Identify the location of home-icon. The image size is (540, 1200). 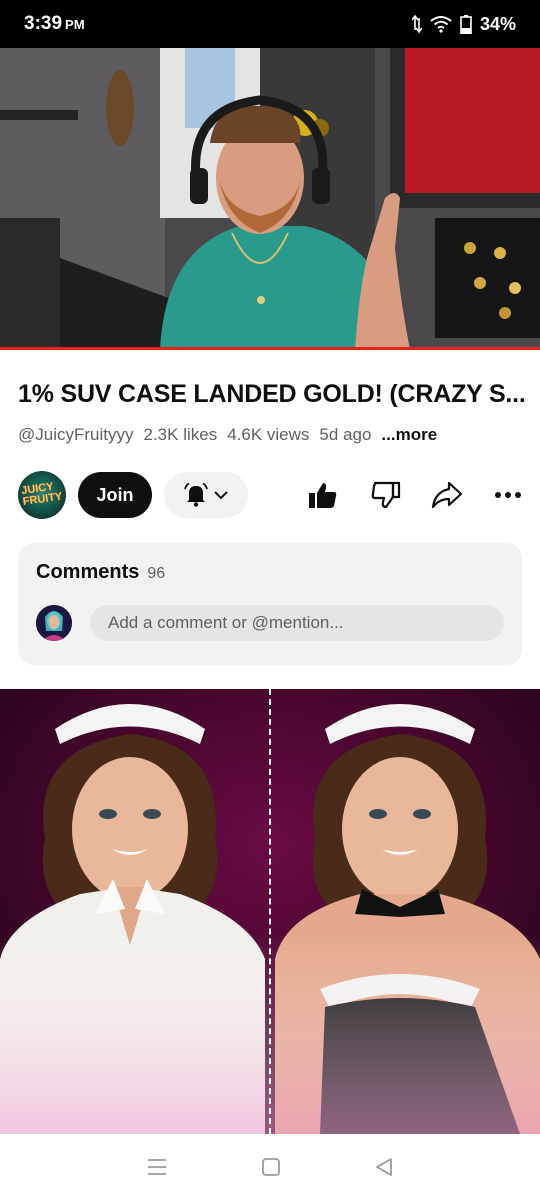
(271, 1167).